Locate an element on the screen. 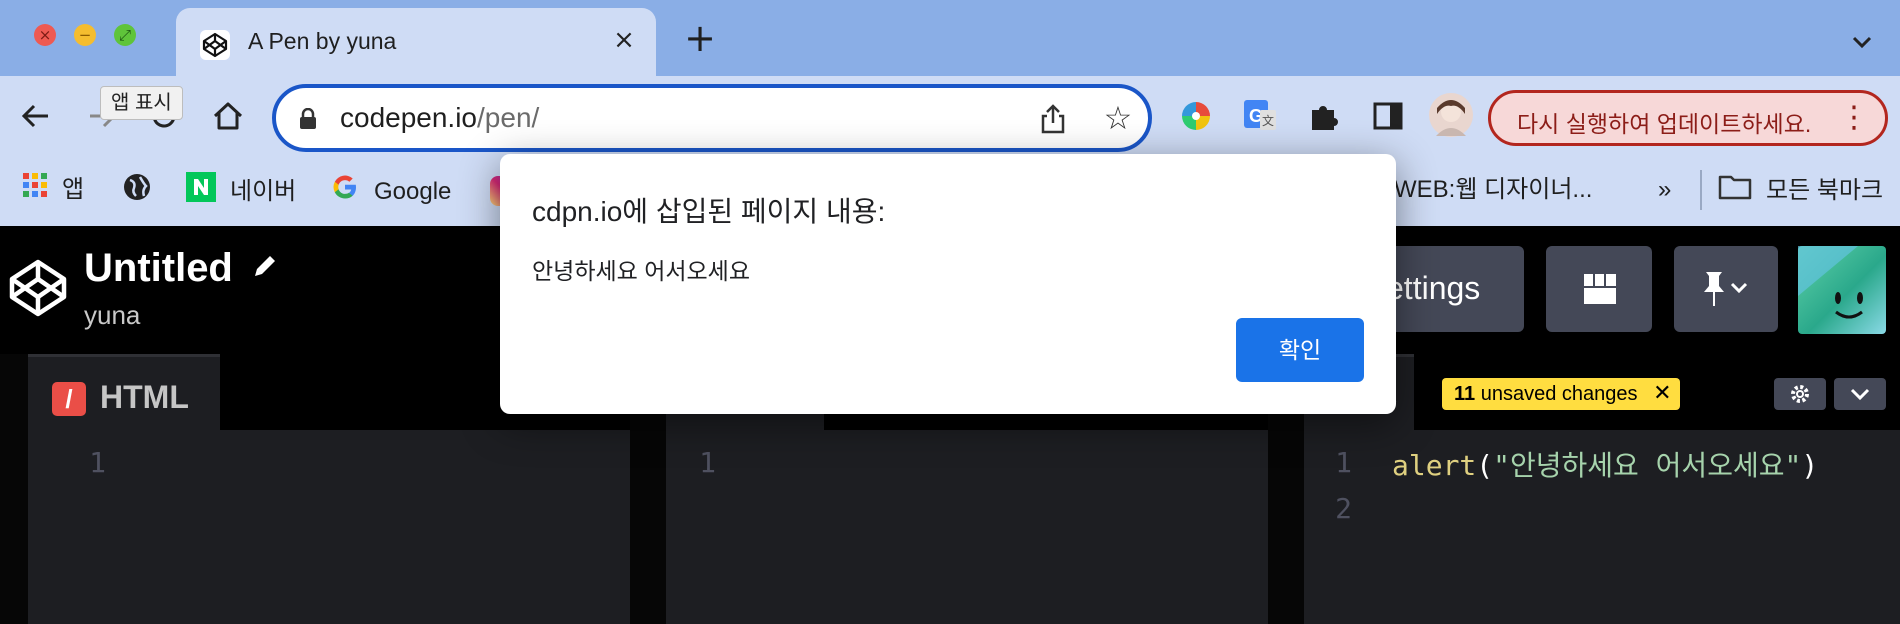 The height and width of the screenshot is (624, 1900). bookmark-label: 네이버 is located at coordinates (263, 191).